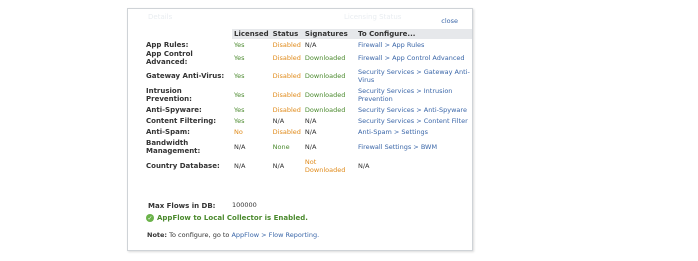 The height and width of the screenshot is (261, 698). Describe the element at coordinates (185, 75) in the screenshot. I see `row-label: Gateway Anti-Virus:` at that location.